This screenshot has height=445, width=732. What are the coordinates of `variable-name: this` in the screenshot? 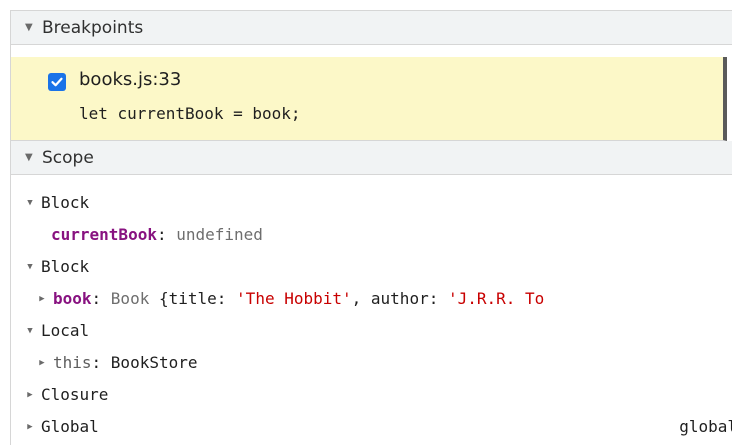 It's located at (72, 362).